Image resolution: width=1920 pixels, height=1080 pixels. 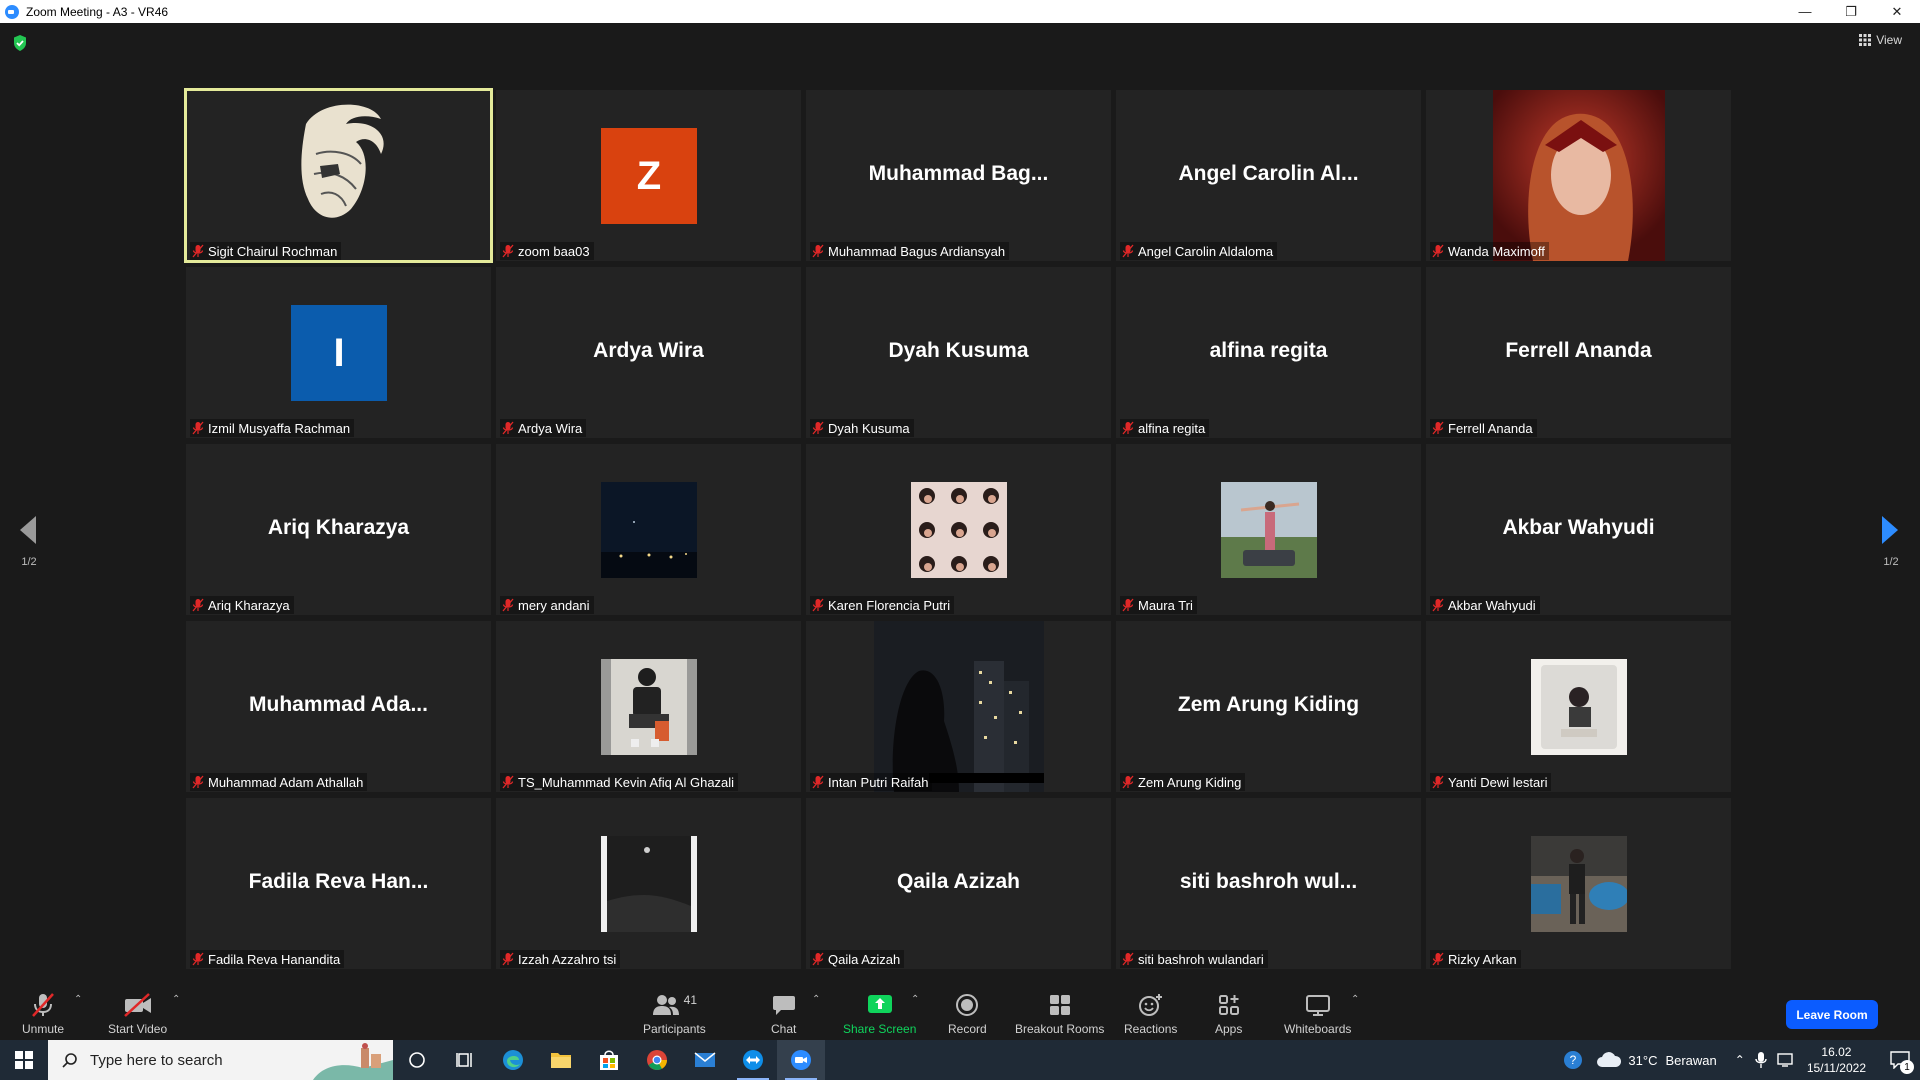 What do you see at coordinates (1578, 883) in the screenshot?
I see `participant-tile: Rizky Arkan` at bounding box center [1578, 883].